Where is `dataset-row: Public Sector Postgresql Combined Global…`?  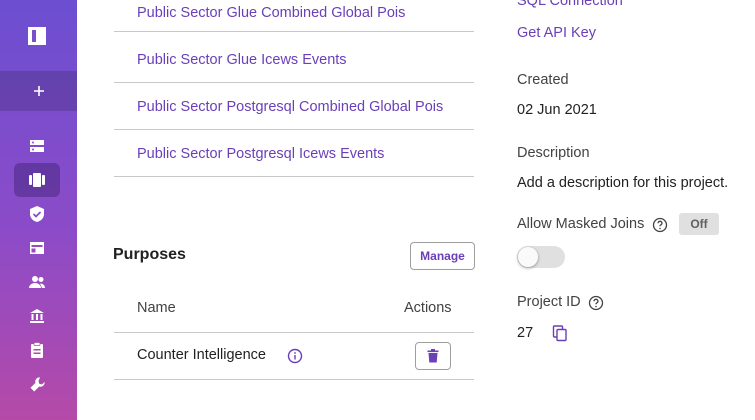 dataset-row: Public Sector Postgresql Combined Global… is located at coordinates (294, 106).